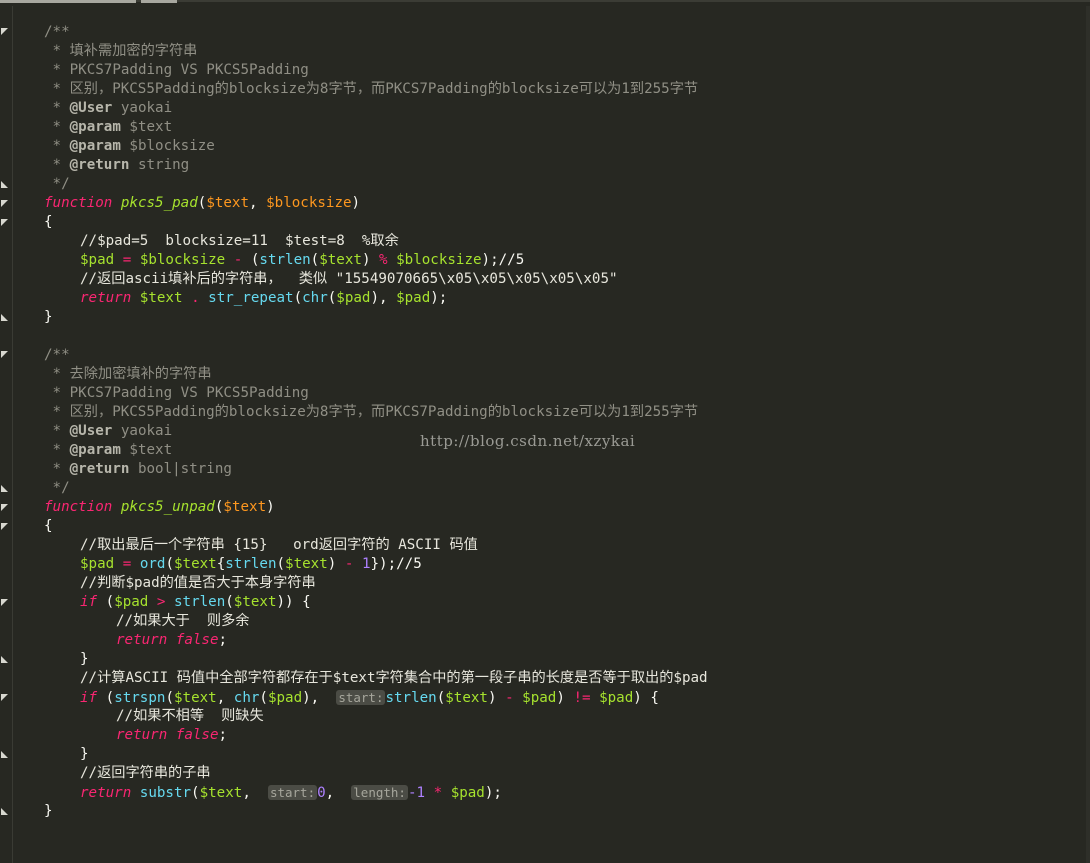  Describe the element at coordinates (68, 1) in the screenshot. I see `tab-active` at that location.